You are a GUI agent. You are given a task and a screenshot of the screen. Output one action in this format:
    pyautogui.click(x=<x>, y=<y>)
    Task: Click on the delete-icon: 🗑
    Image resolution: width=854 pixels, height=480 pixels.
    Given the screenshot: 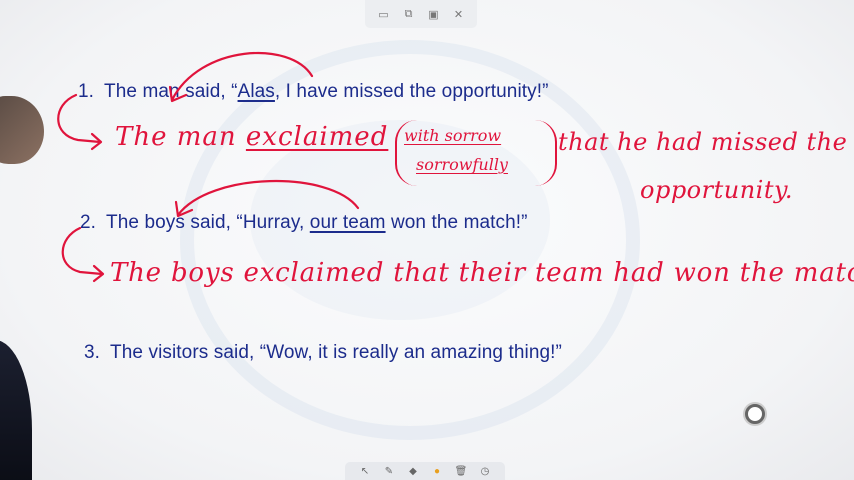 What is the action you would take?
    pyautogui.click(x=461, y=471)
    